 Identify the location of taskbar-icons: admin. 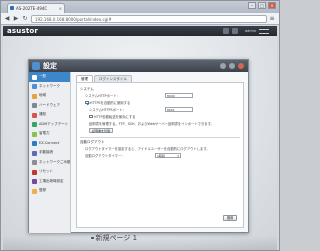
(246, 31).